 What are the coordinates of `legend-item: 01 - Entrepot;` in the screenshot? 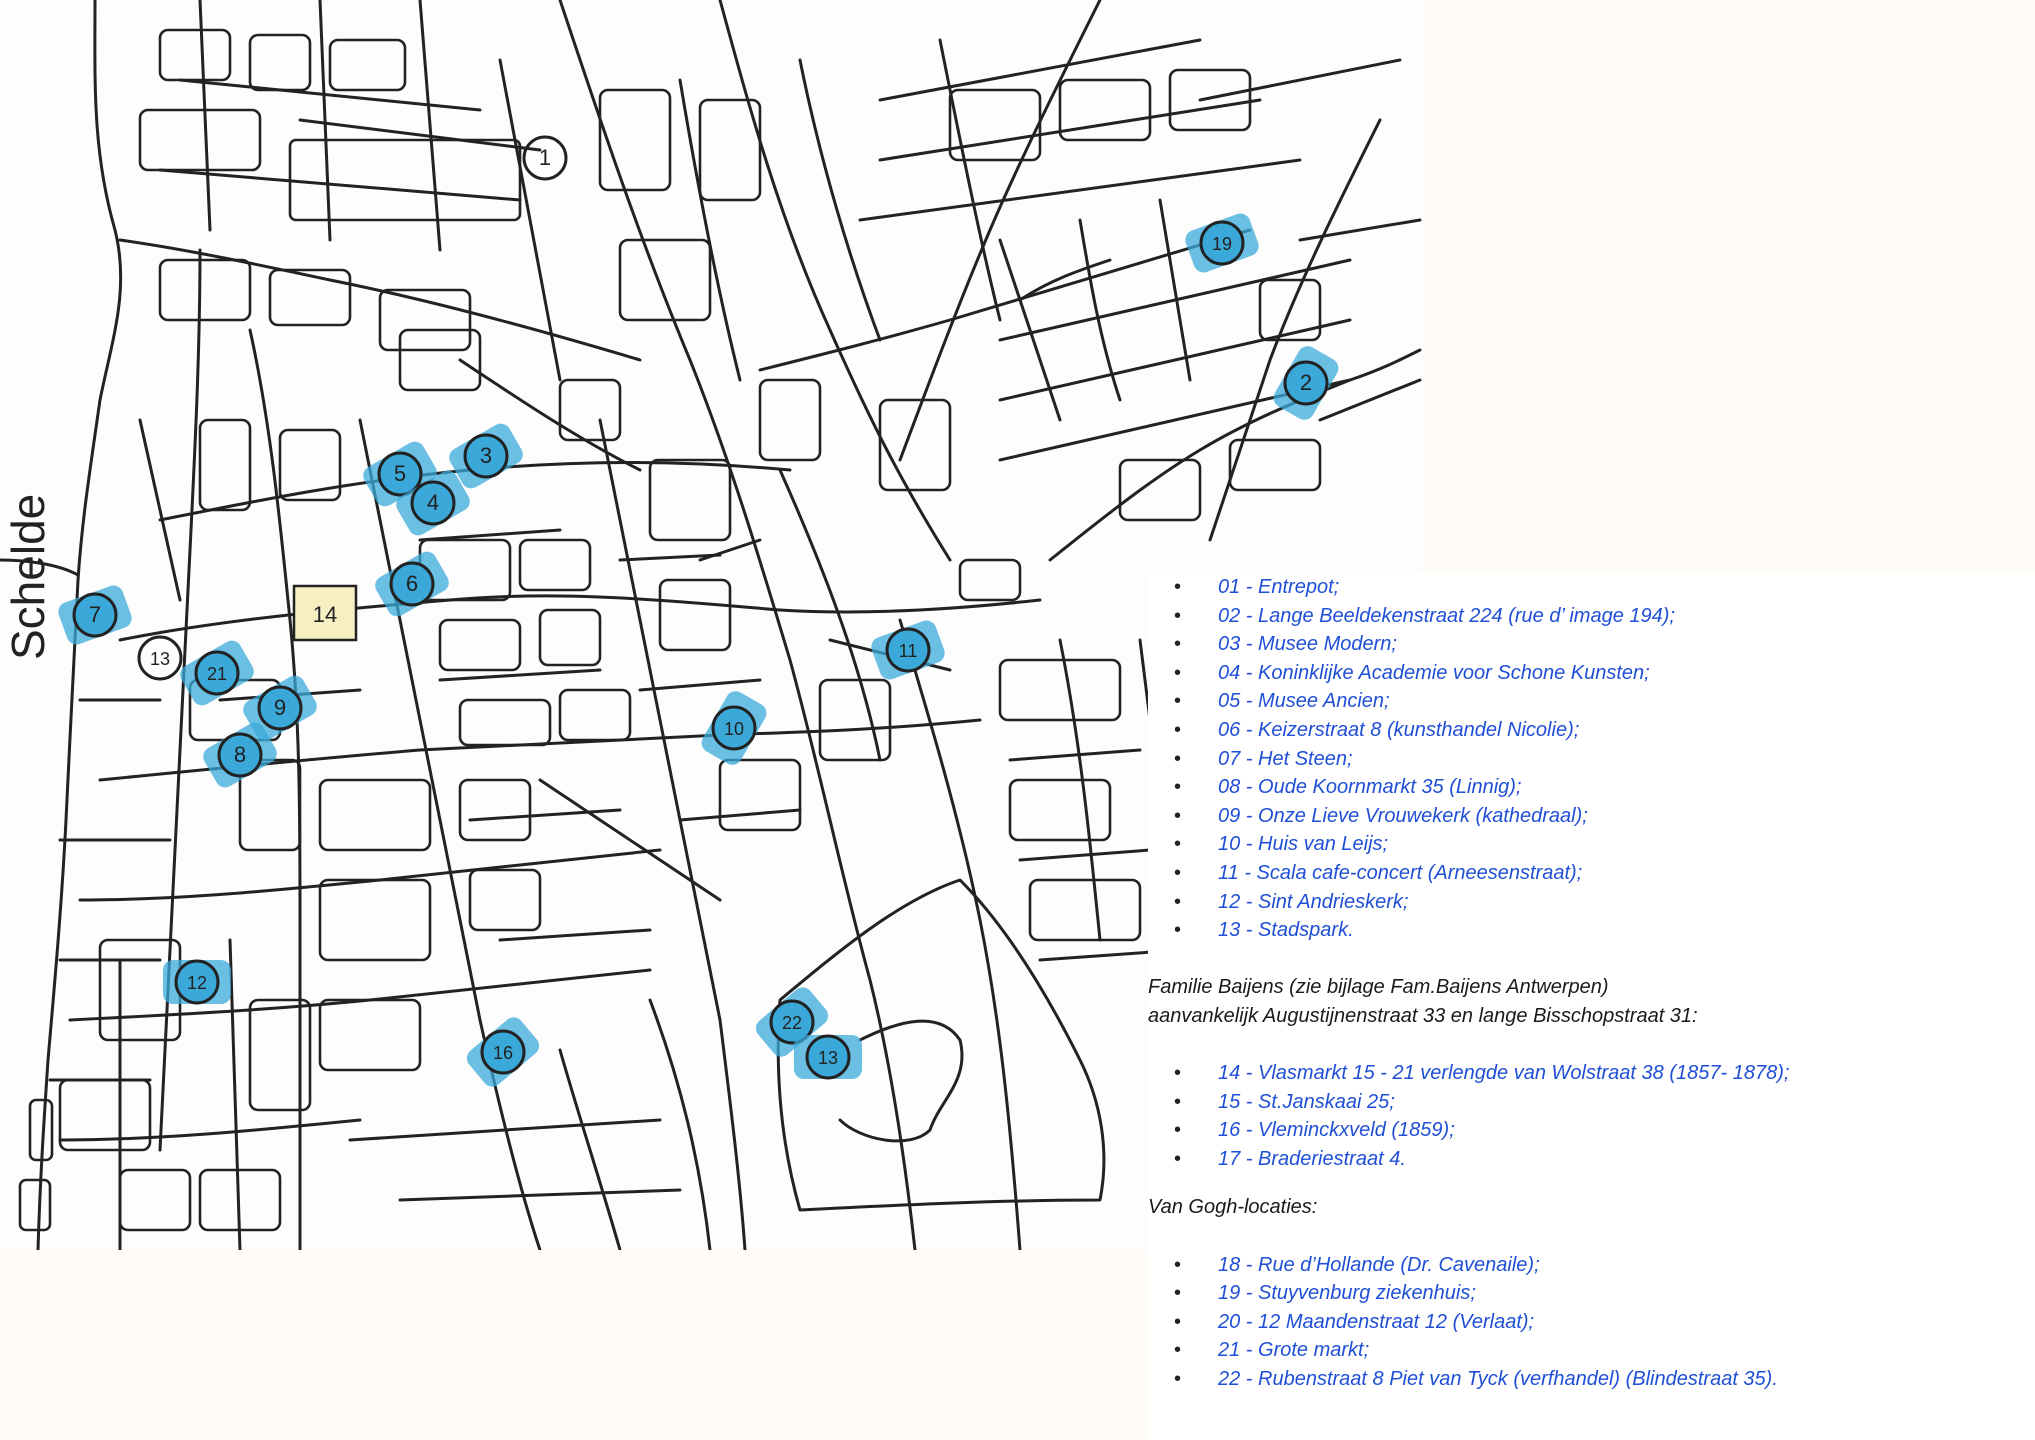 It's located at (1591, 587).